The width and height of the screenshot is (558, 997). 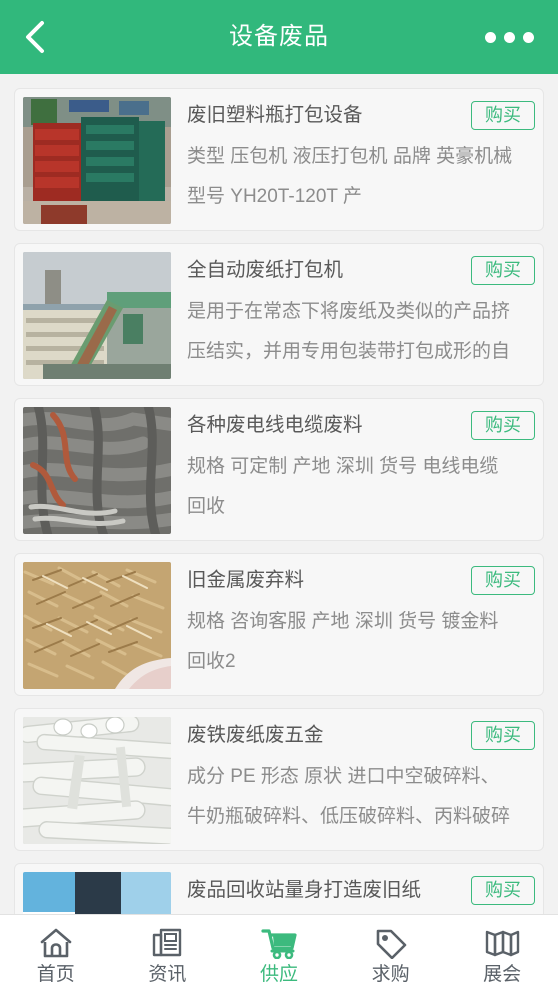 I want to click on product-desc-line: 牛奶瓶破碎料、低压破碎料、丙料破碎, so click(x=349, y=816).